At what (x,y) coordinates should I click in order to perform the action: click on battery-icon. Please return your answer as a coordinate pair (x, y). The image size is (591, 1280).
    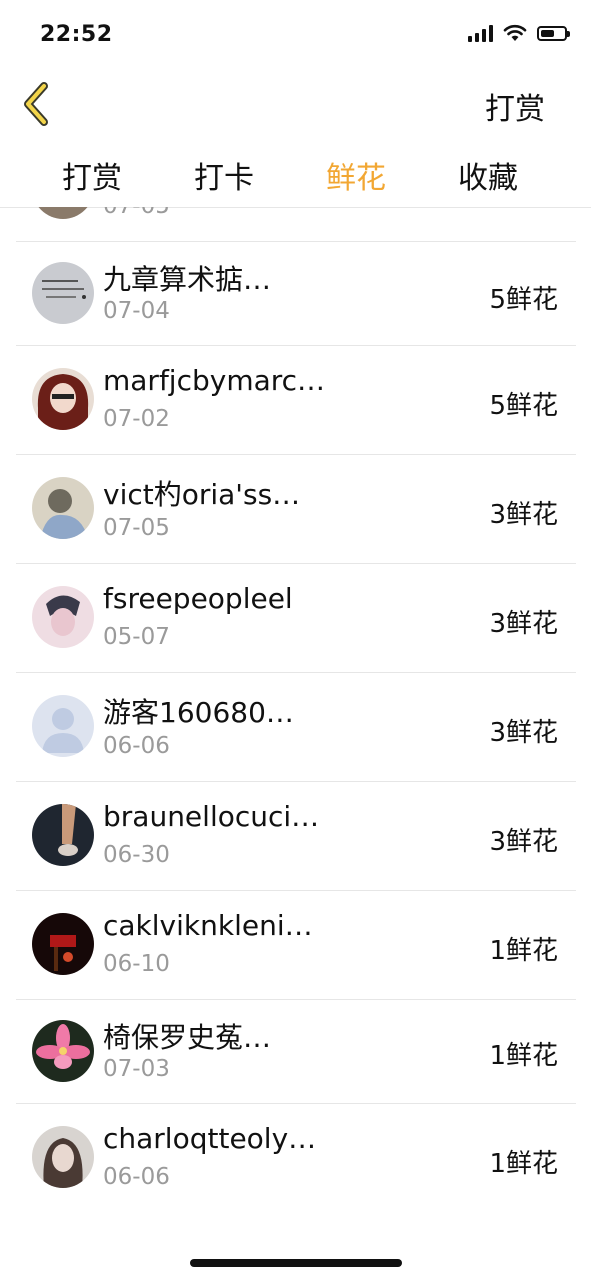
    Looking at the image, I should click on (553, 33).